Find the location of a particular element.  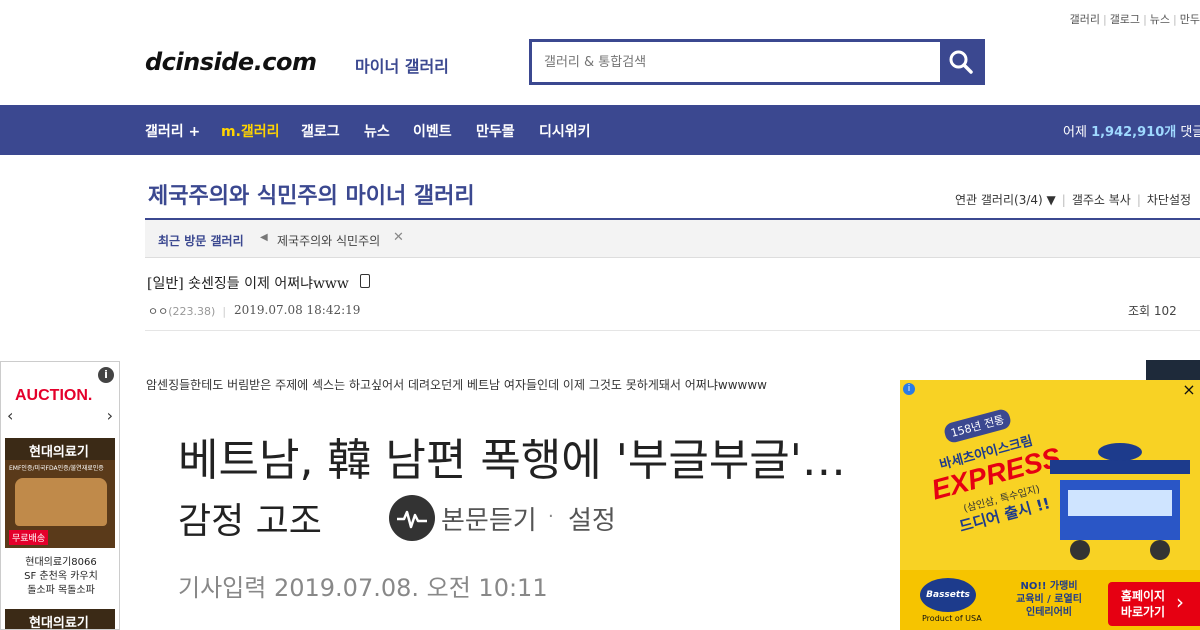

ad-origin: Product of USA is located at coordinates (952, 618).